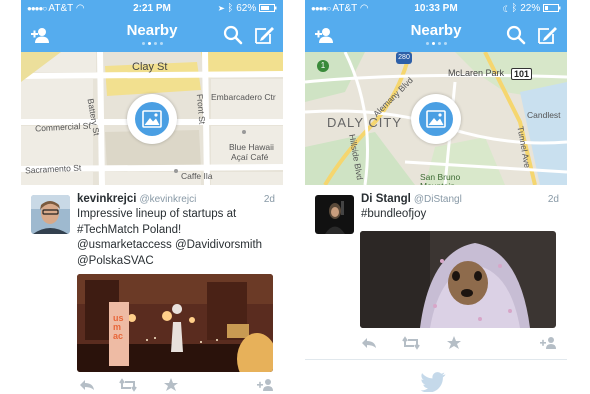 The width and height of the screenshot is (590, 394). I want to click on status-bar: ●●●●○ AT&T ◠ 2:21 PM ➤ ᛒ 62%, so click(152, 9).